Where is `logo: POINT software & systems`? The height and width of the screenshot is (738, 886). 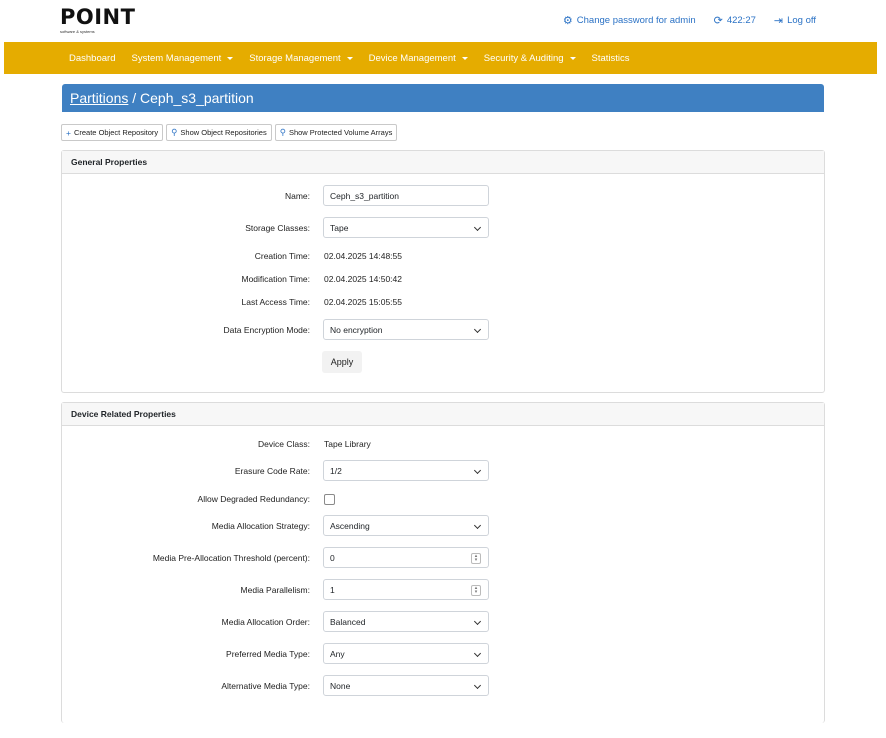 logo: POINT software & systems is located at coordinates (97, 20).